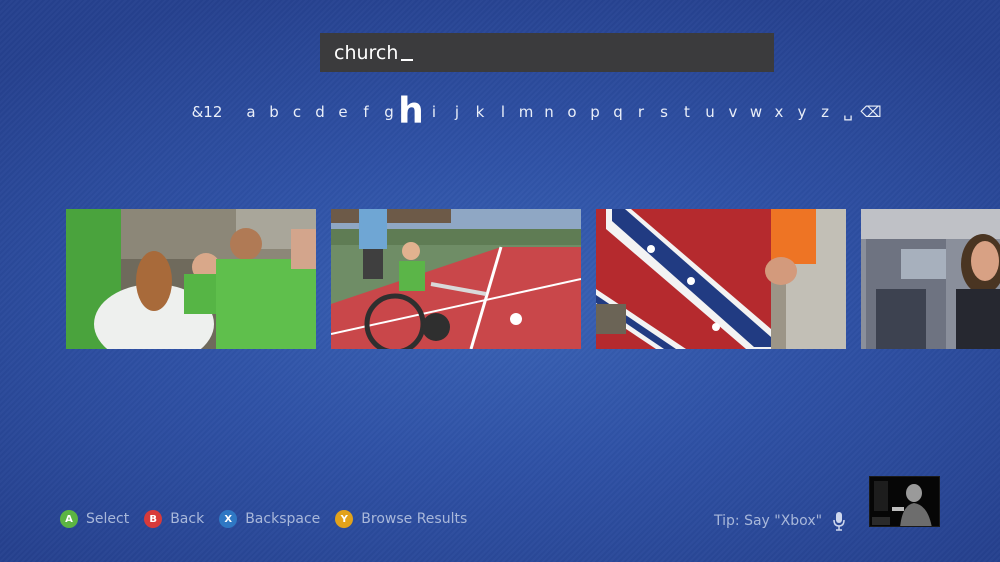 This screenshot has height=562, width=1000. I want to click on key-j: j, so click(457, 112).